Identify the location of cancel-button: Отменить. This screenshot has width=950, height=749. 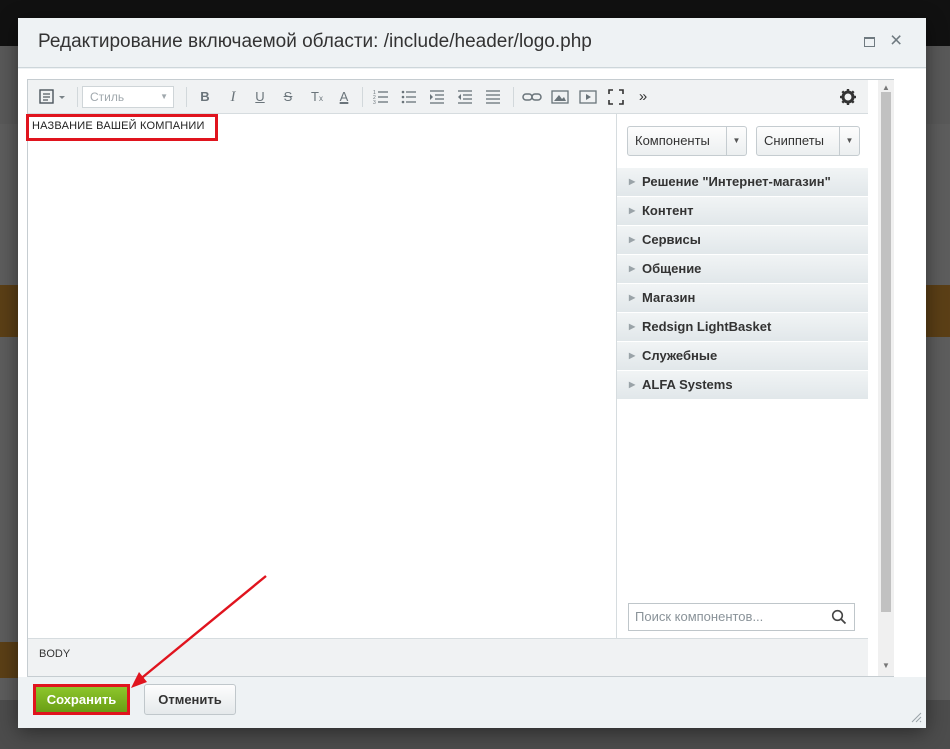
(190, 699).